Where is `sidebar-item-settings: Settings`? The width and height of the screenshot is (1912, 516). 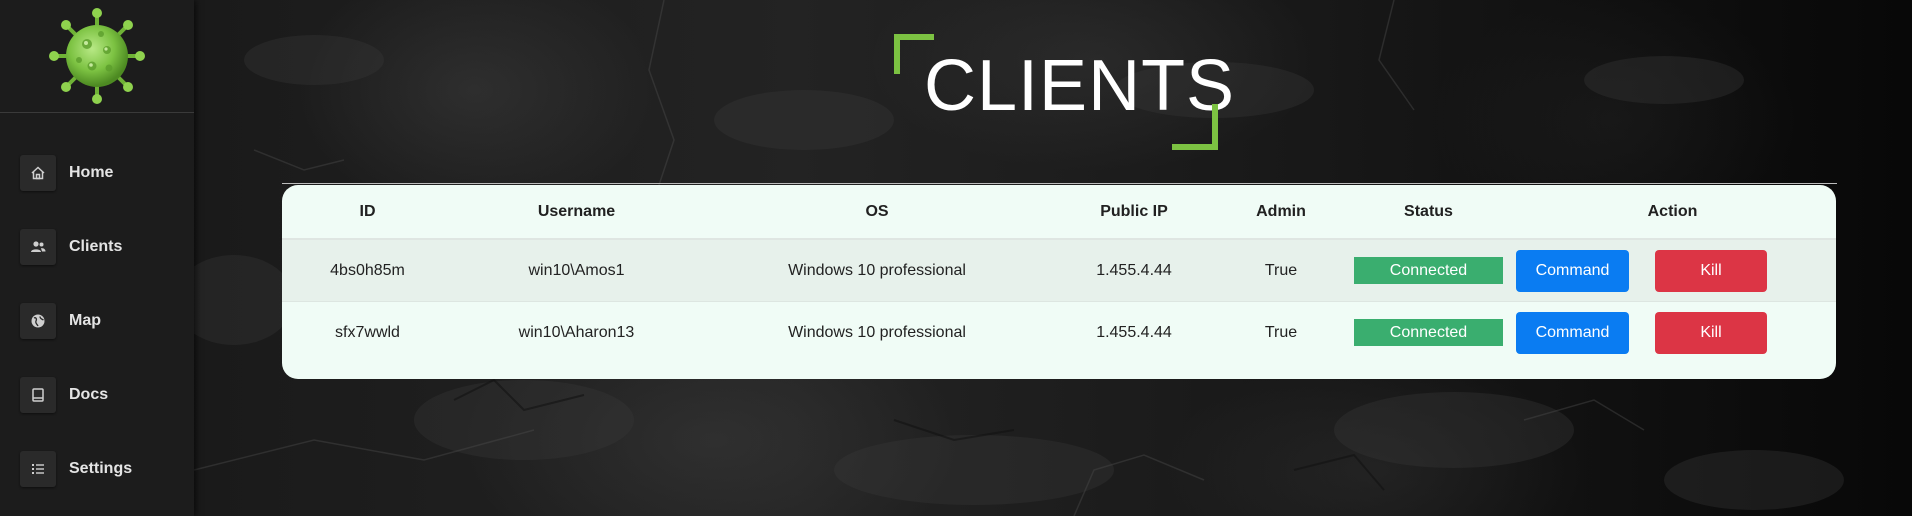
sidebar-item-settings: Settings is located at coordinates (76, 469).